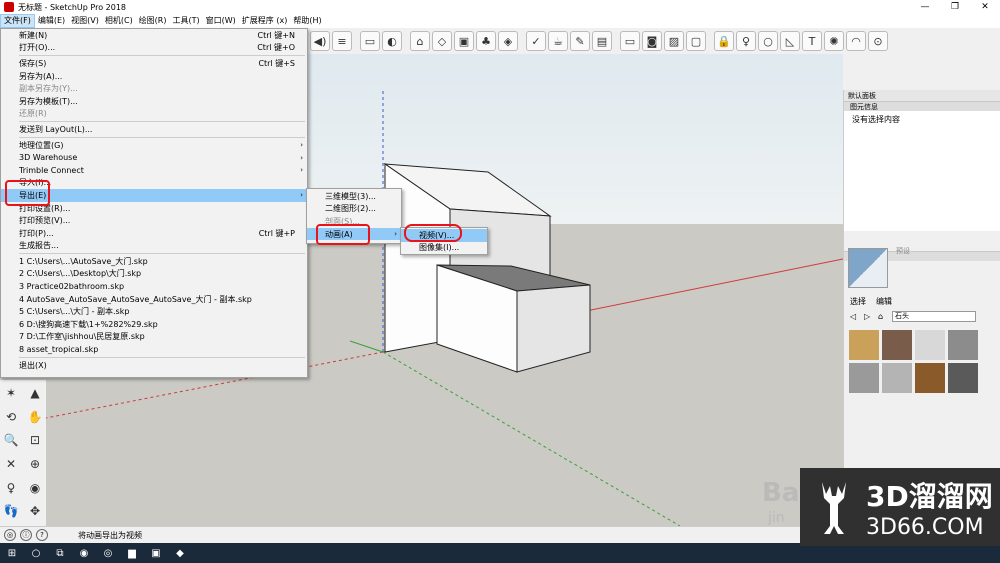 This screenshot has width=1000, height=563. Describe the element at coordinates (342, 41) in the screenshot. I see `settings-sliders-icon: ≡` at that location.